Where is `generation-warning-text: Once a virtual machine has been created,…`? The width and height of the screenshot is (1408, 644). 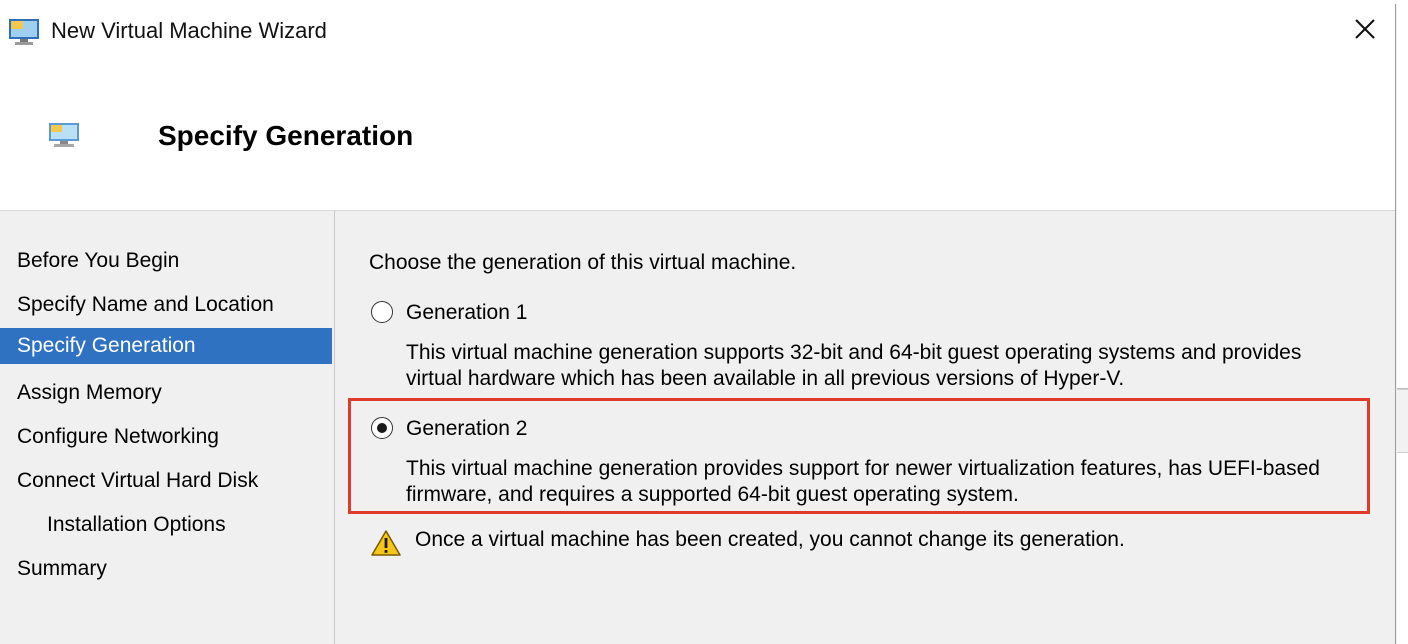 generation-warning-text: Once a virtual machine has been created,… is located at coordinates (770, 539).